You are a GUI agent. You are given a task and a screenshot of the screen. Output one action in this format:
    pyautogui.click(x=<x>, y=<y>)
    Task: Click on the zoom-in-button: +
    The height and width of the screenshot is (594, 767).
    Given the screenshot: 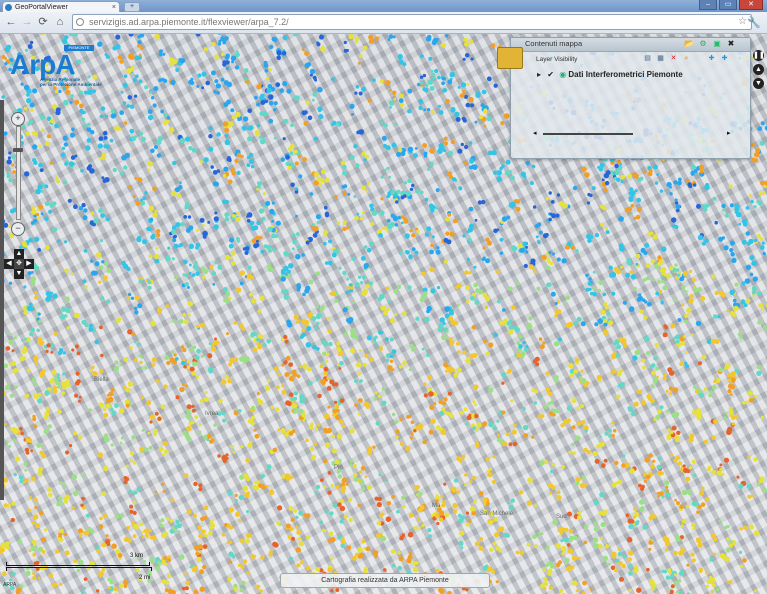 What is the action you would take?
    pyautogui.click(x=18, y=119)
    